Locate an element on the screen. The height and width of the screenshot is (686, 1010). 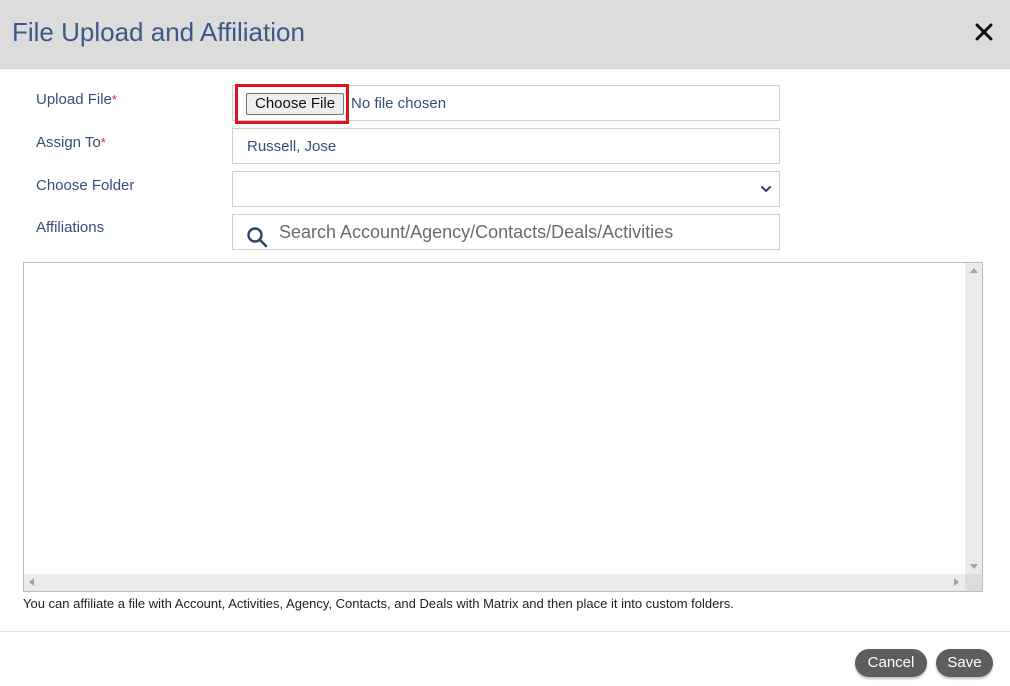
search-icon is located at coordinates (257, 237).